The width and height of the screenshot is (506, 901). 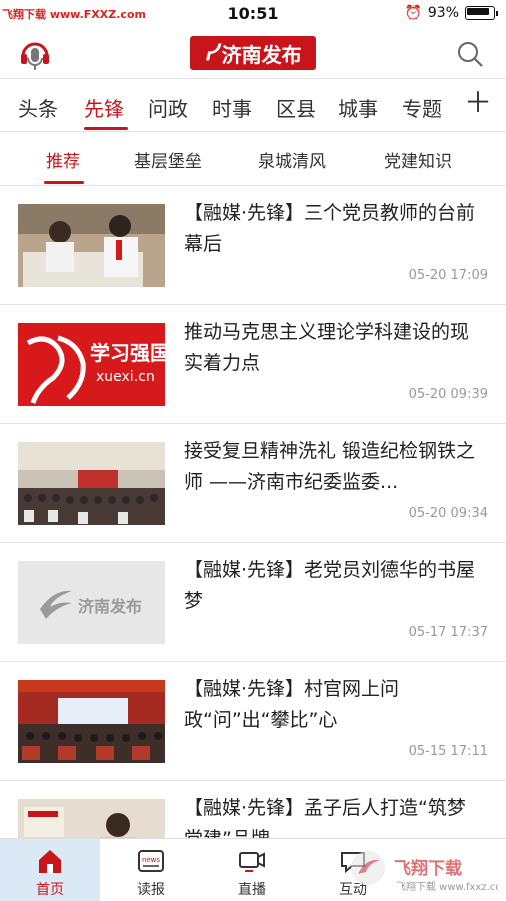 I want to click on sub-tabs: 推荐 基层堡垒 泉城清风 党建知识, so click(x=253, y=158).